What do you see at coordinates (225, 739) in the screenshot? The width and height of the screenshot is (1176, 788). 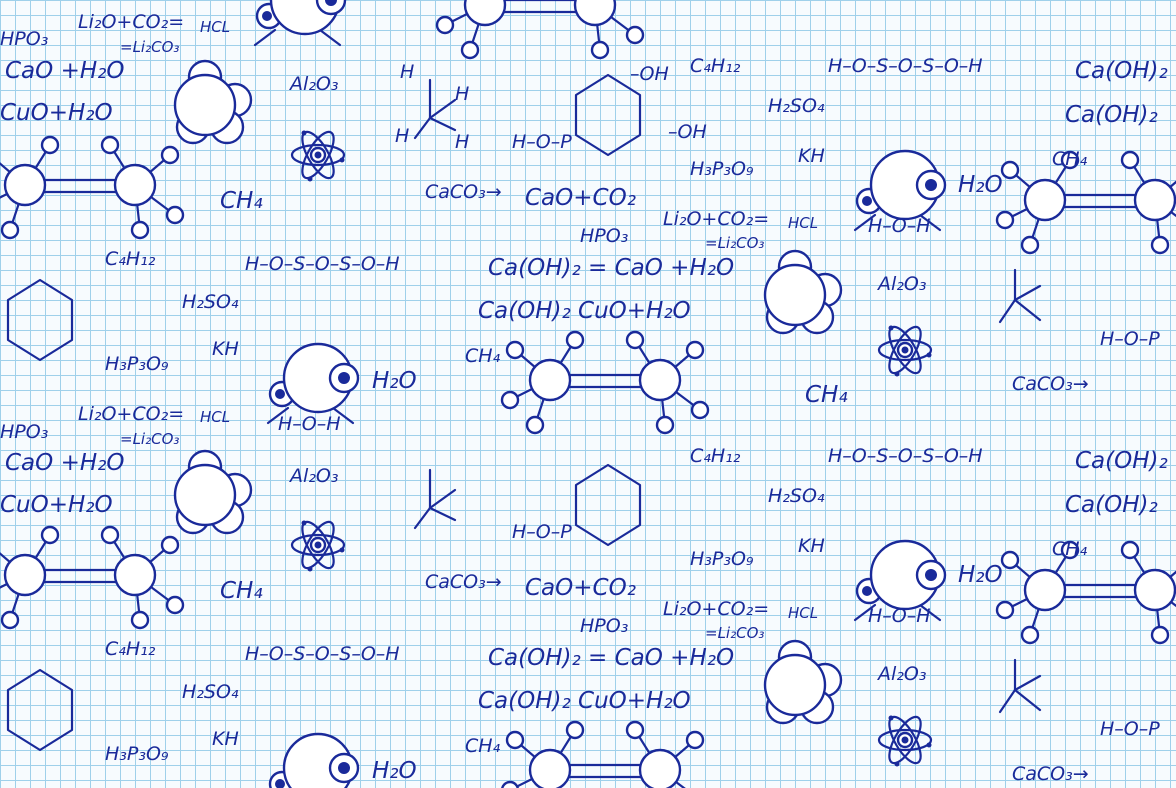 I see `formula-kh-4: KH` at bounding box center [225, 739].